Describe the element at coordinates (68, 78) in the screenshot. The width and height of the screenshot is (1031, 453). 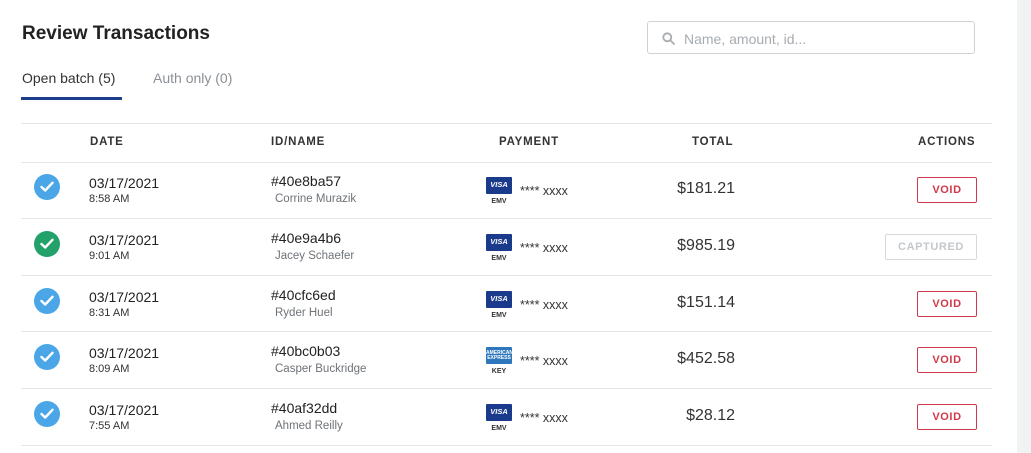
I see `tab-open-batch: Open batch (5)` at that location.